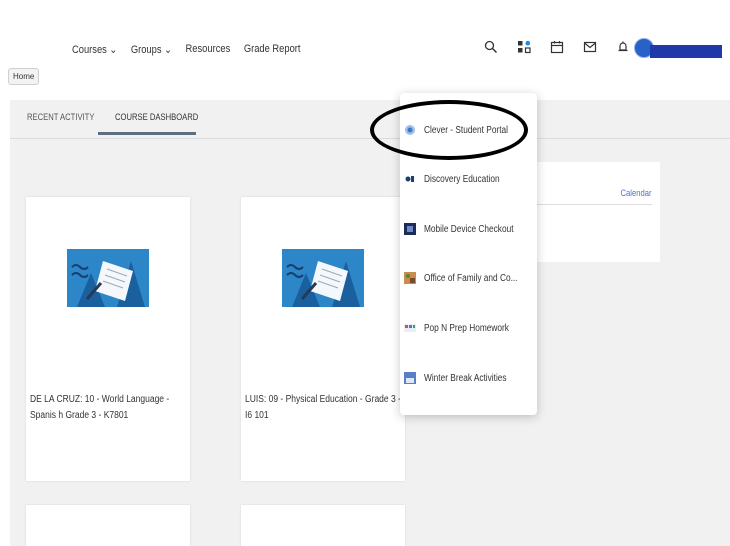  I want to click on winter-icon, so click(410, 378).